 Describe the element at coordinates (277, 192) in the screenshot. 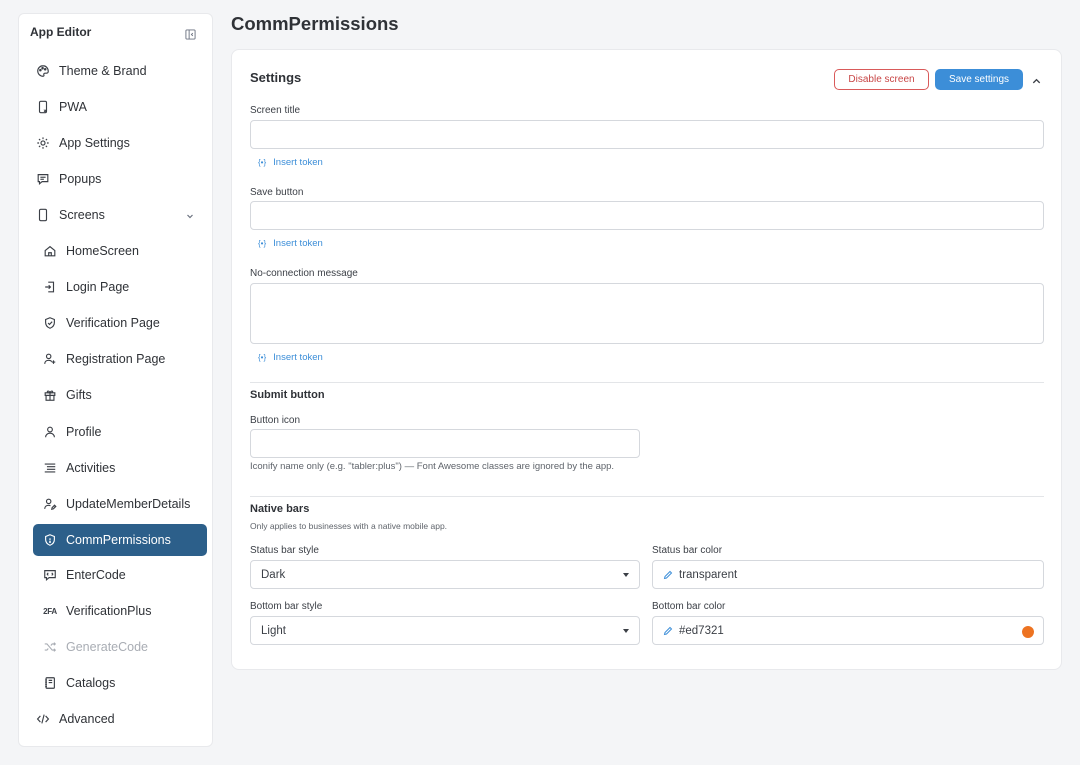

I see `save-button-label: Save button` at that location.